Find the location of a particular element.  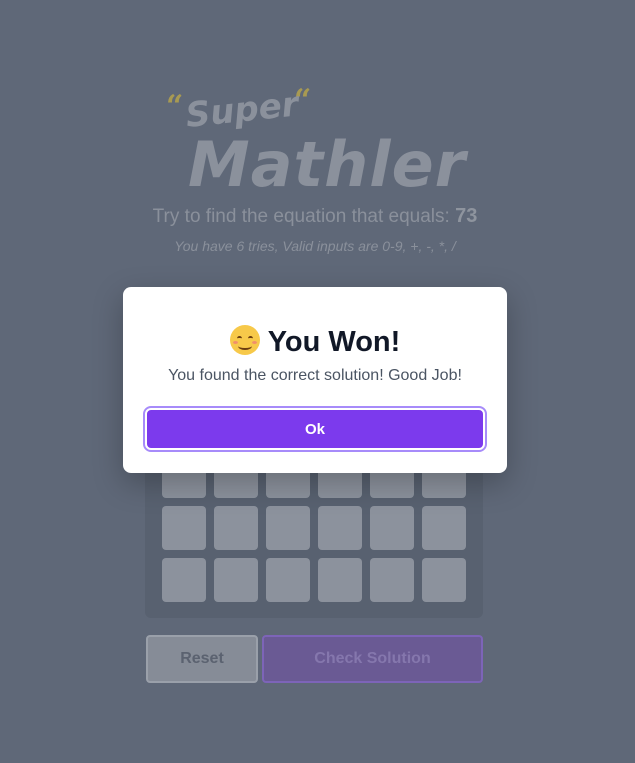

target-value: 73 is located at coordinates (466, 216).